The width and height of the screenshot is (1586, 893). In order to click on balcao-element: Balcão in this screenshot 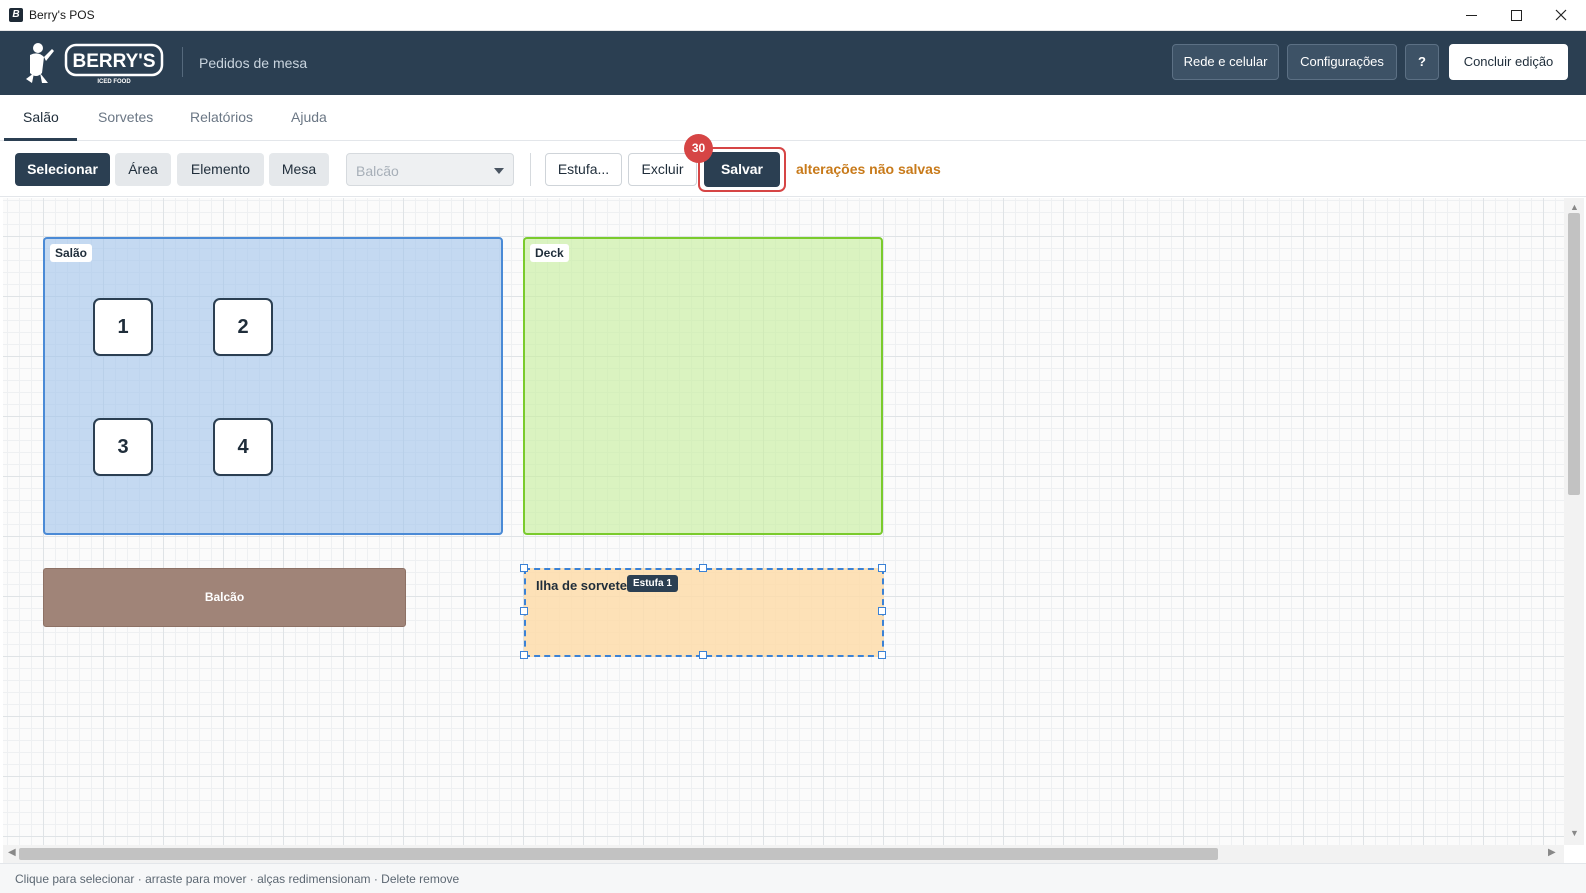, I will do `click(224, 597)`.